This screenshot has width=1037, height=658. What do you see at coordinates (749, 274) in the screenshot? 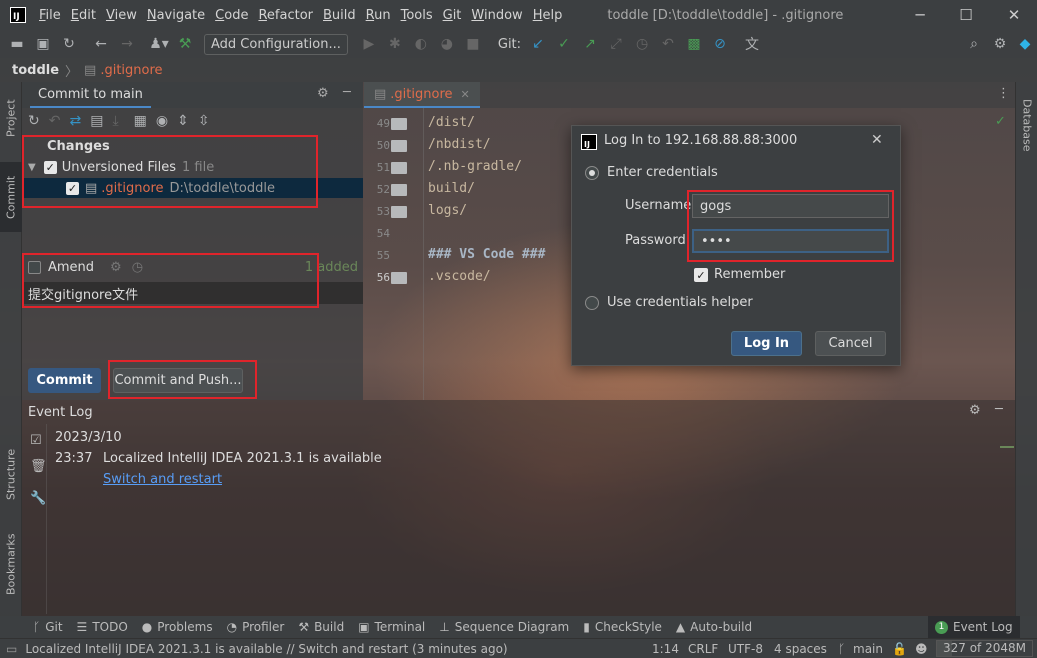
I see `remember-label: Remember` at bounding box center [749, 274].